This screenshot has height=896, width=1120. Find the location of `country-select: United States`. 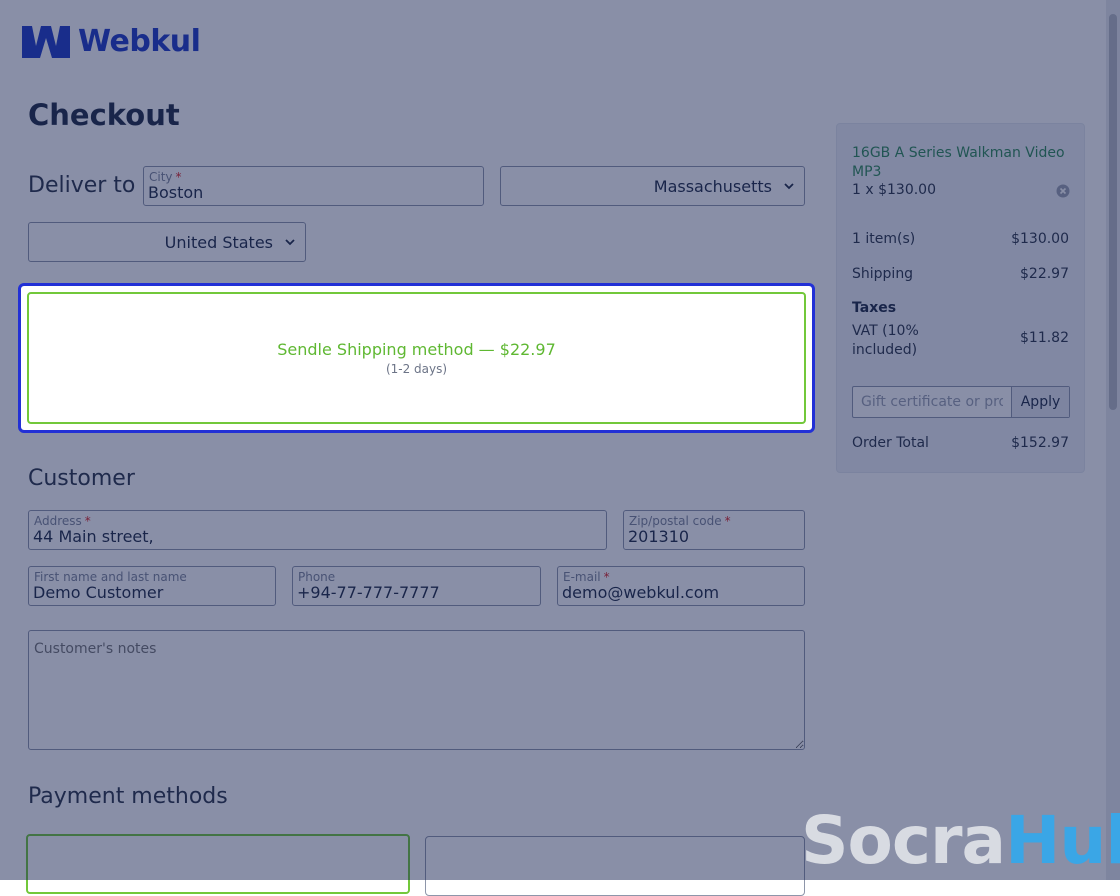

country-select: United States is located at coordinates (167, 242).